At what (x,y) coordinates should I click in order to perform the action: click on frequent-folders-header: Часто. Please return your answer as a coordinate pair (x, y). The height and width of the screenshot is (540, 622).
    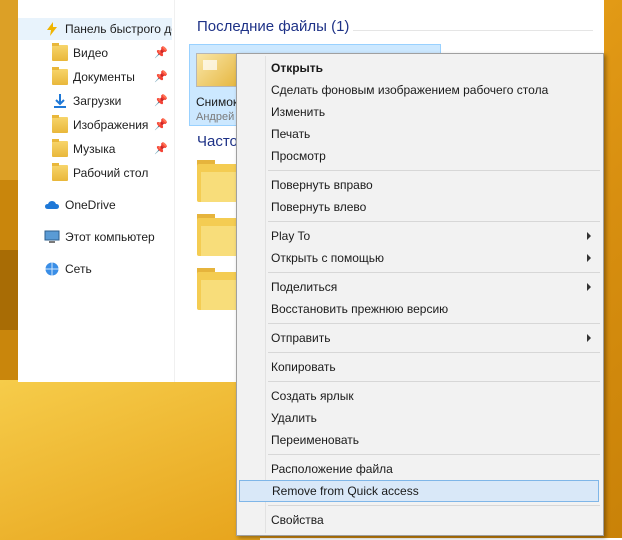
    Looking at the image, I should click on (217, 141).